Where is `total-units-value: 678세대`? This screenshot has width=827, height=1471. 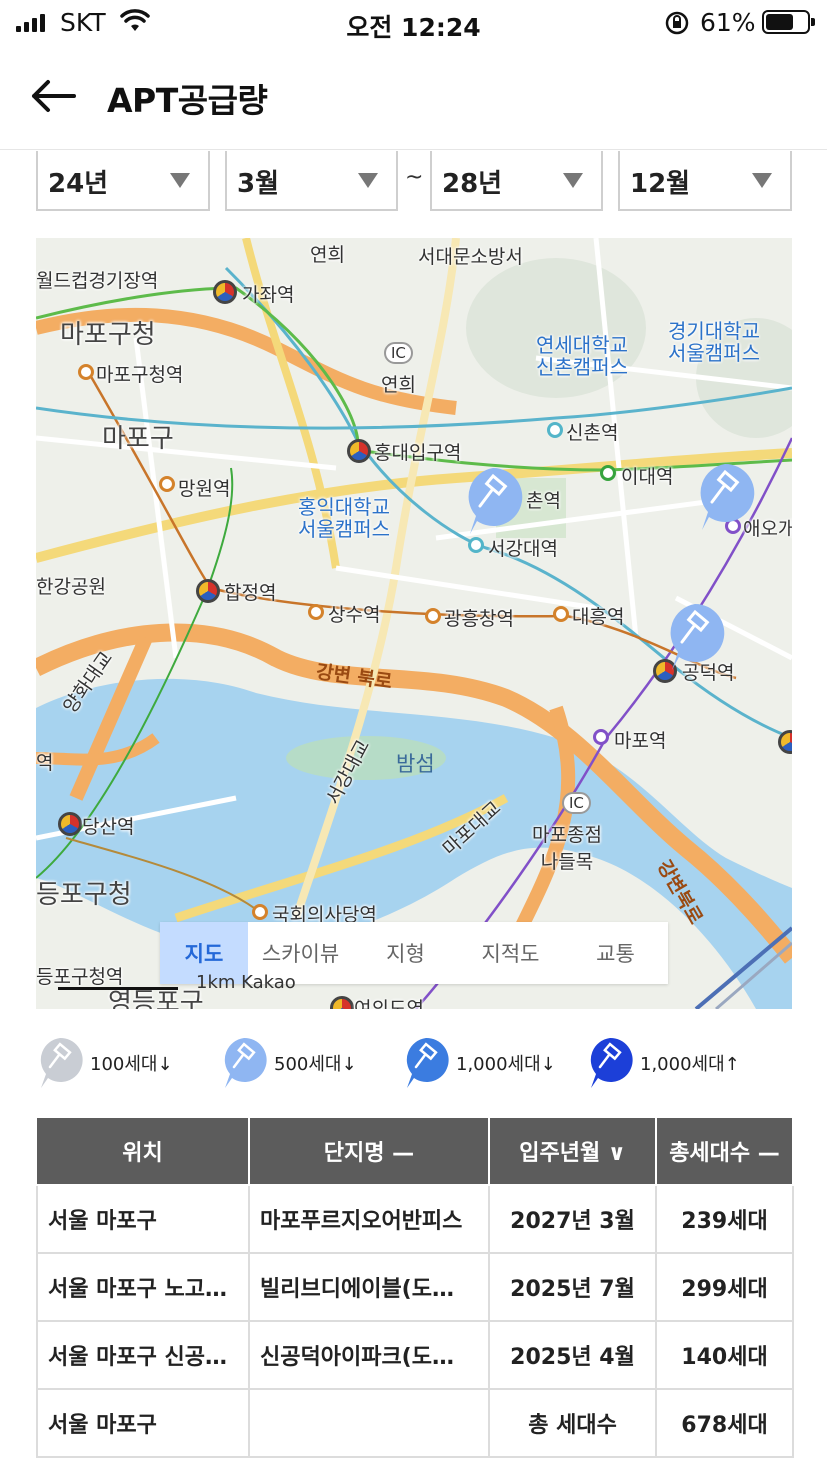
total-units-value: 678세대 is located at coordinates (724, 1423).